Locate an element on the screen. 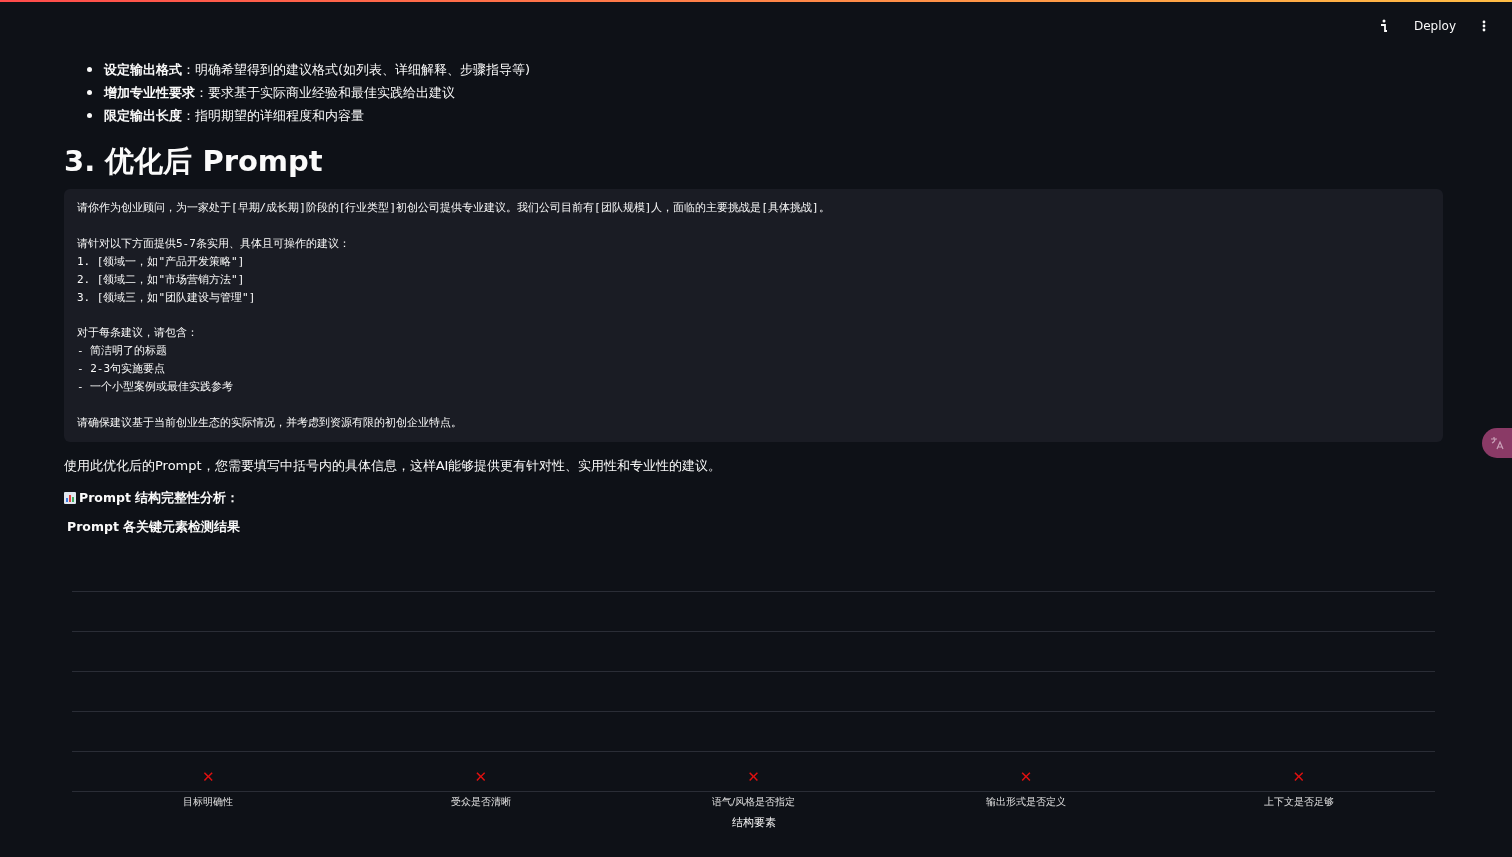 The height and width of the screenshot is (857, 1512). deploy-button: Deploy is located at coordinates (1434, 26).